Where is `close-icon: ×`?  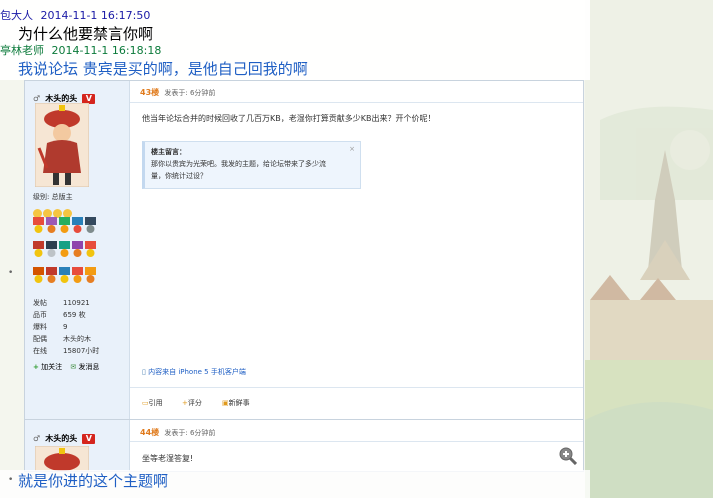 close-icon: × is located at coordinates (352, 149).